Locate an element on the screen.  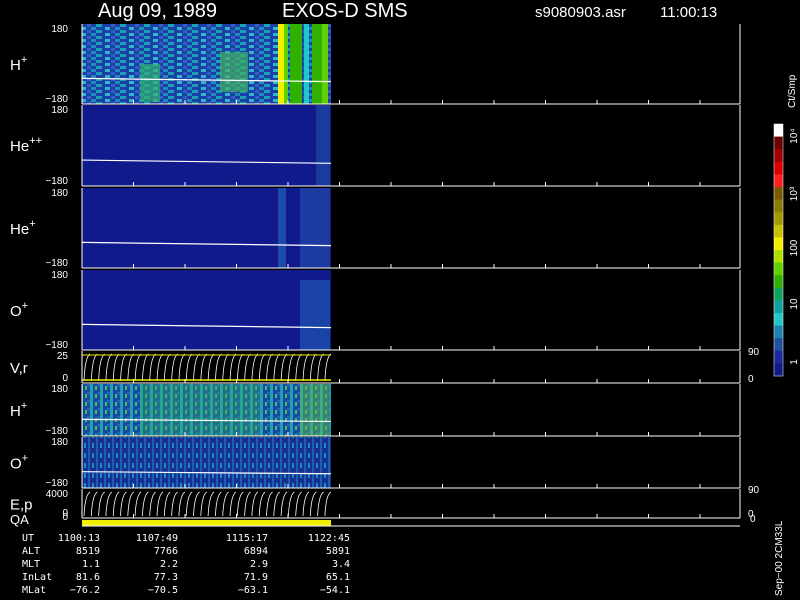
panel-7-tick-top: 4000 is located at coordinates (57, 494).